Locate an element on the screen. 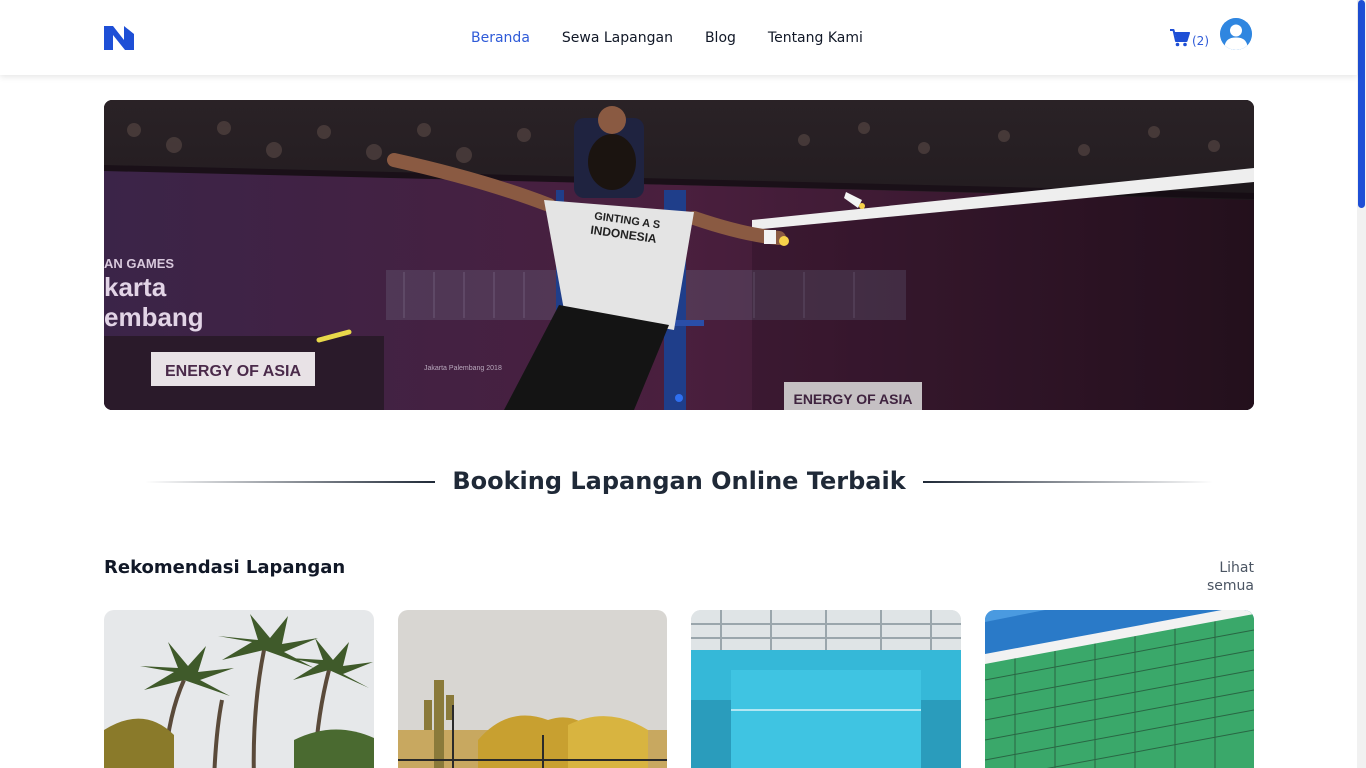  nav-blog: Blog is located at coordinates (720, 38).